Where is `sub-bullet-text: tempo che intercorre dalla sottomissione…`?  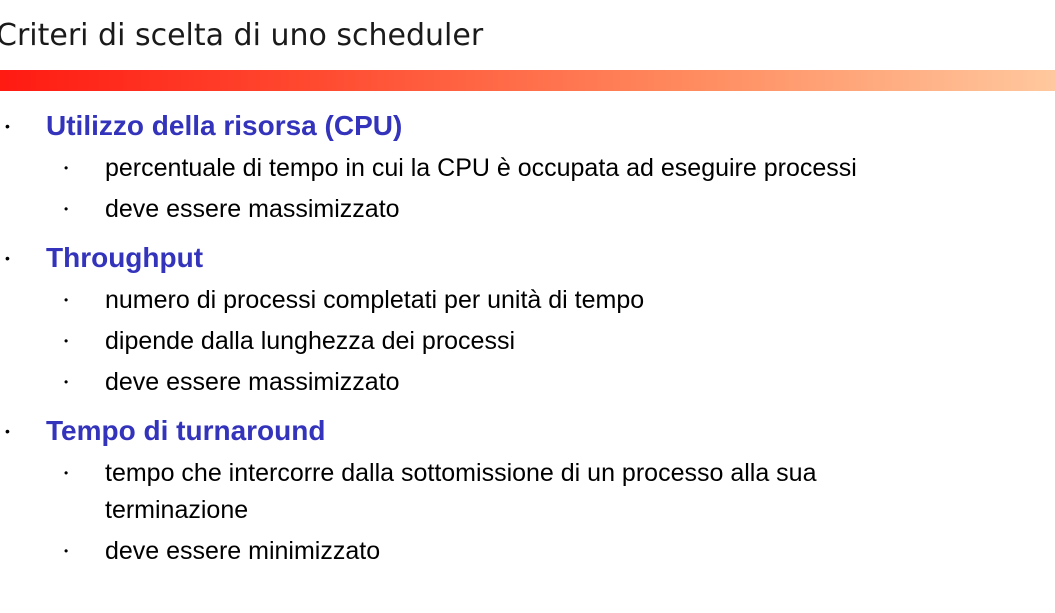
sub-bullet-text: tempo che intercorre dalla sottomissione… is located at coordinates (461, 491).